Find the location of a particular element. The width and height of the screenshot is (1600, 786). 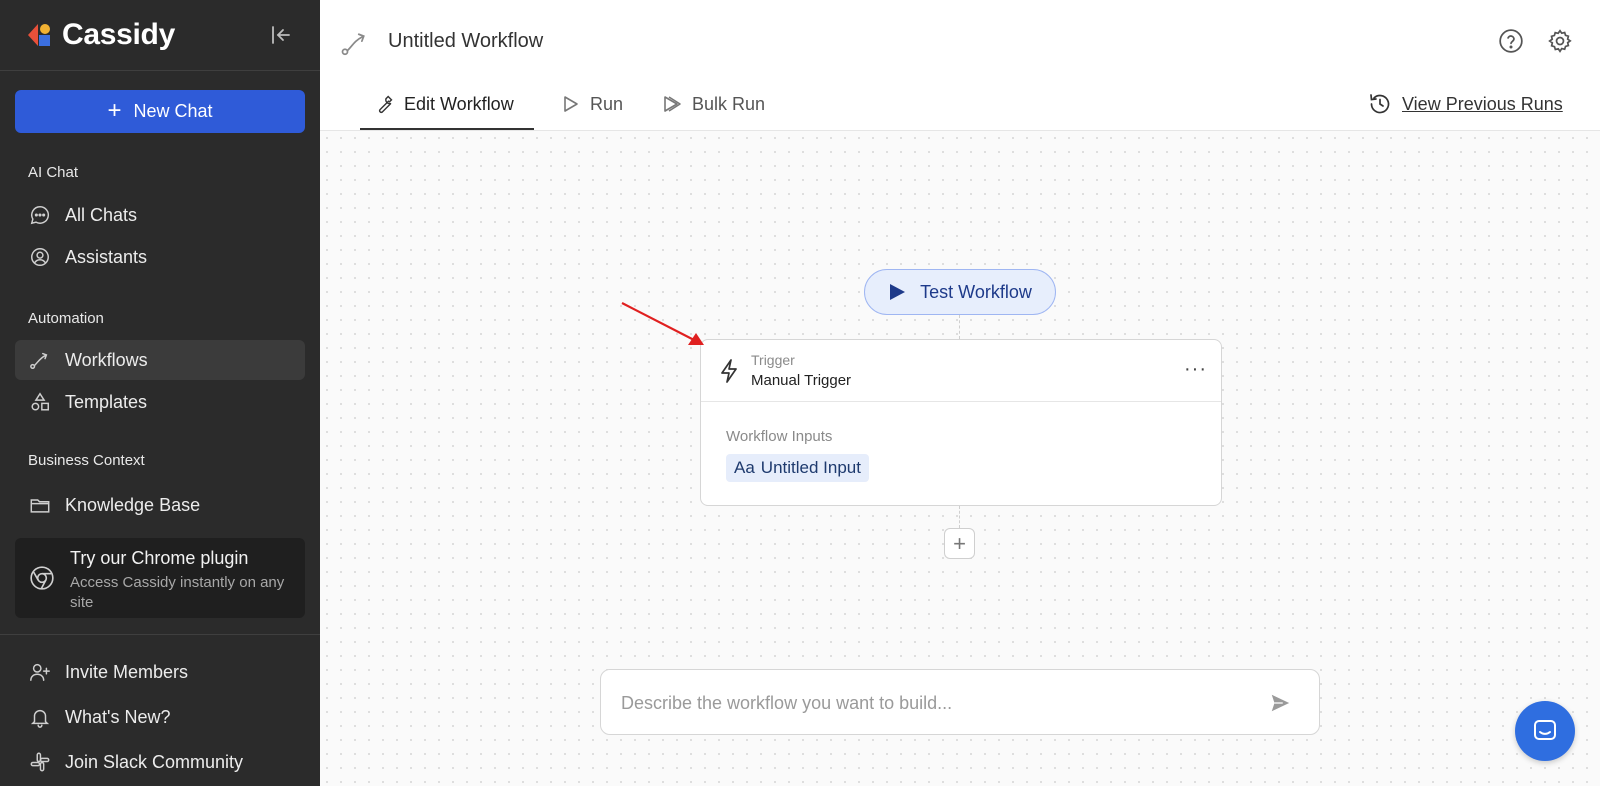

node-menu-button: ··· is located at coordinates (1195, 369).